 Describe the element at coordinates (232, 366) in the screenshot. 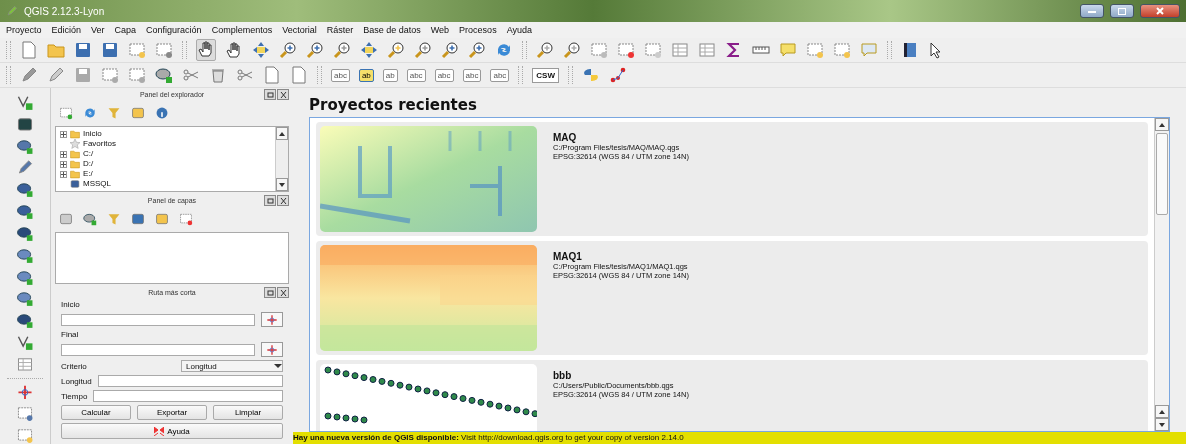

I see `criterion-dropdown: Longitud` at that location.